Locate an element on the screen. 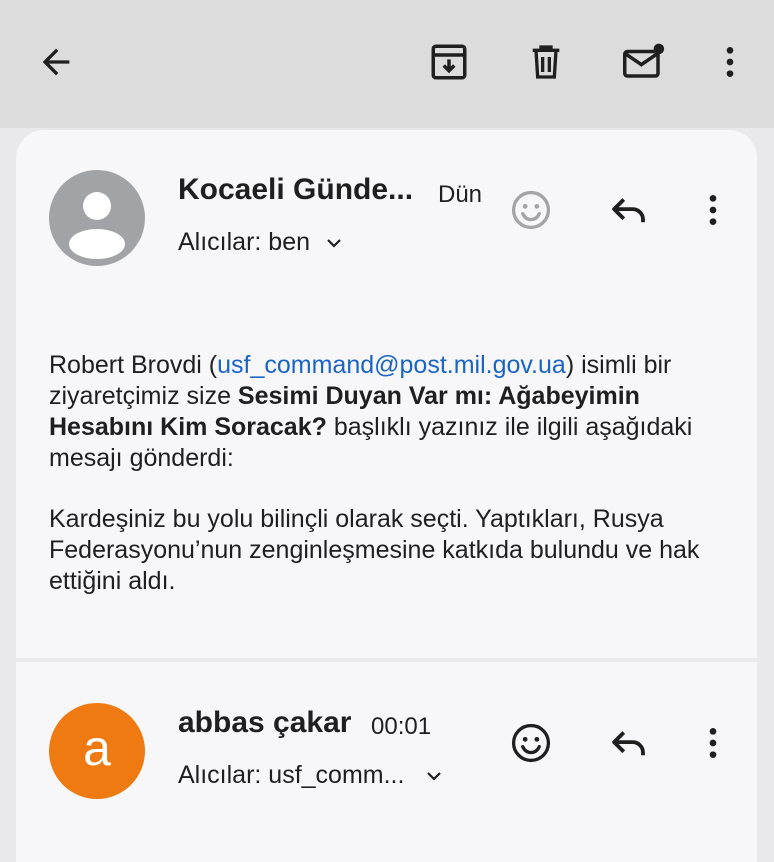  mail-unread-icon is located at coordinates (644, 60).